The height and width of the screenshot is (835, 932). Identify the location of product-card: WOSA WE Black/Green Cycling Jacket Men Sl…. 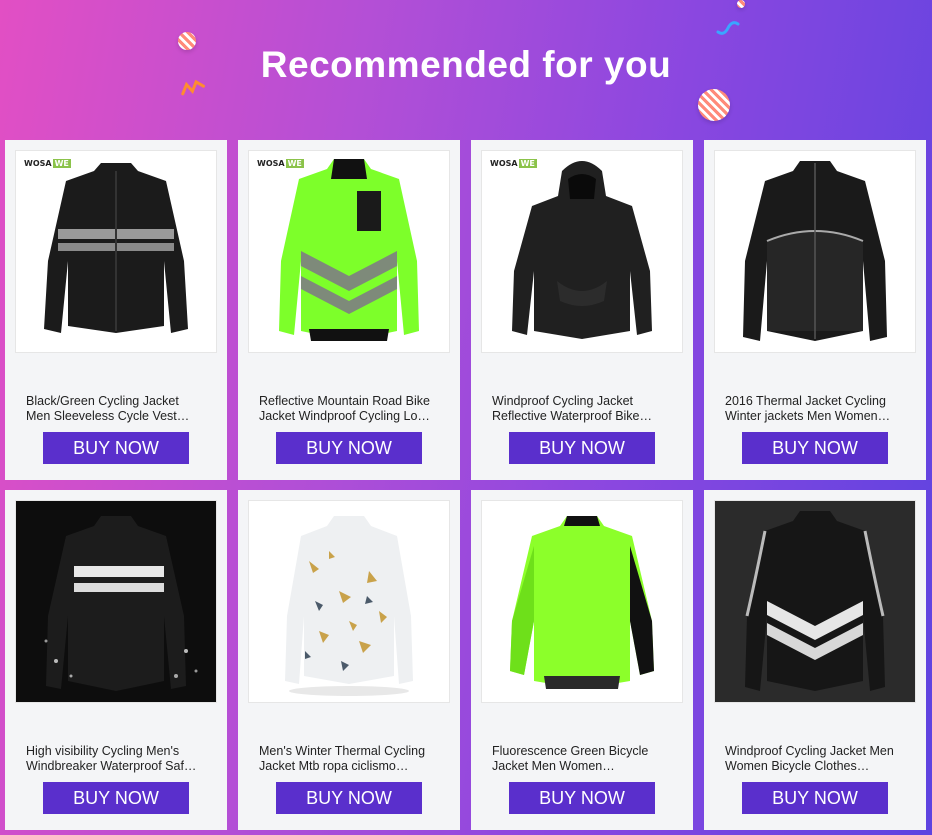
(116, 310).